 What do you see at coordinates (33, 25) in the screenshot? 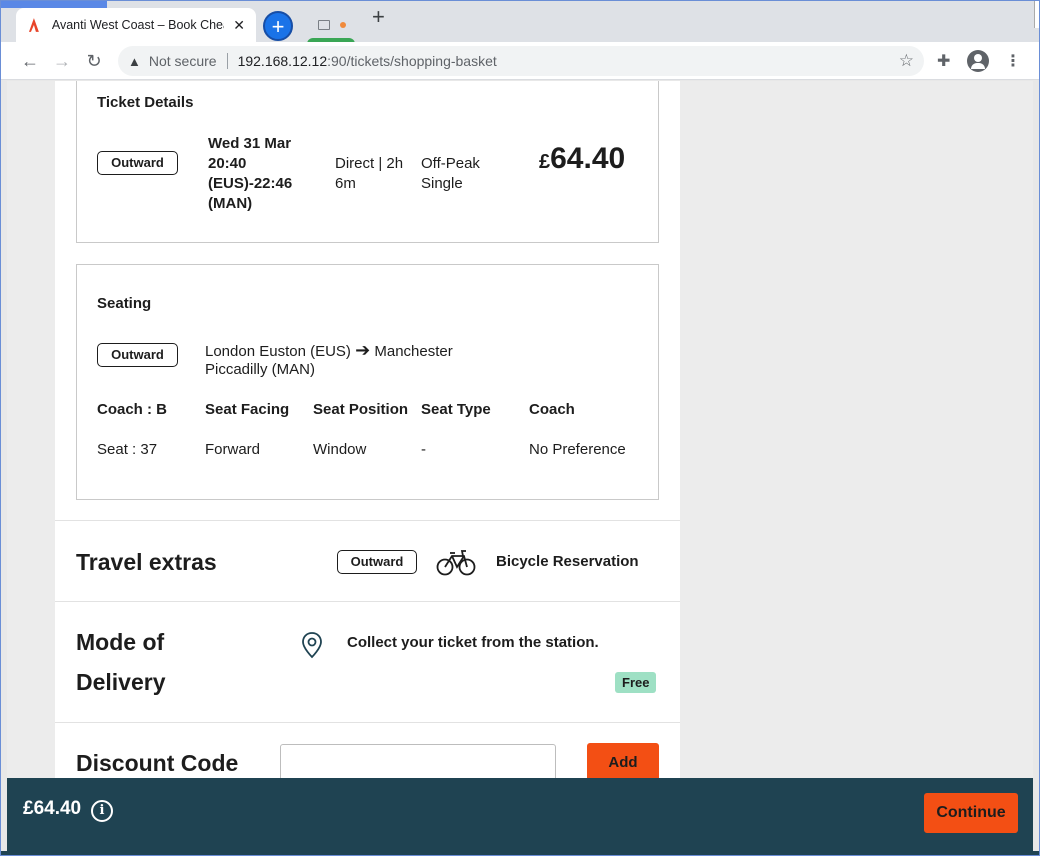
I see `avanti-logo-icon` at bounding box center [33, 25].